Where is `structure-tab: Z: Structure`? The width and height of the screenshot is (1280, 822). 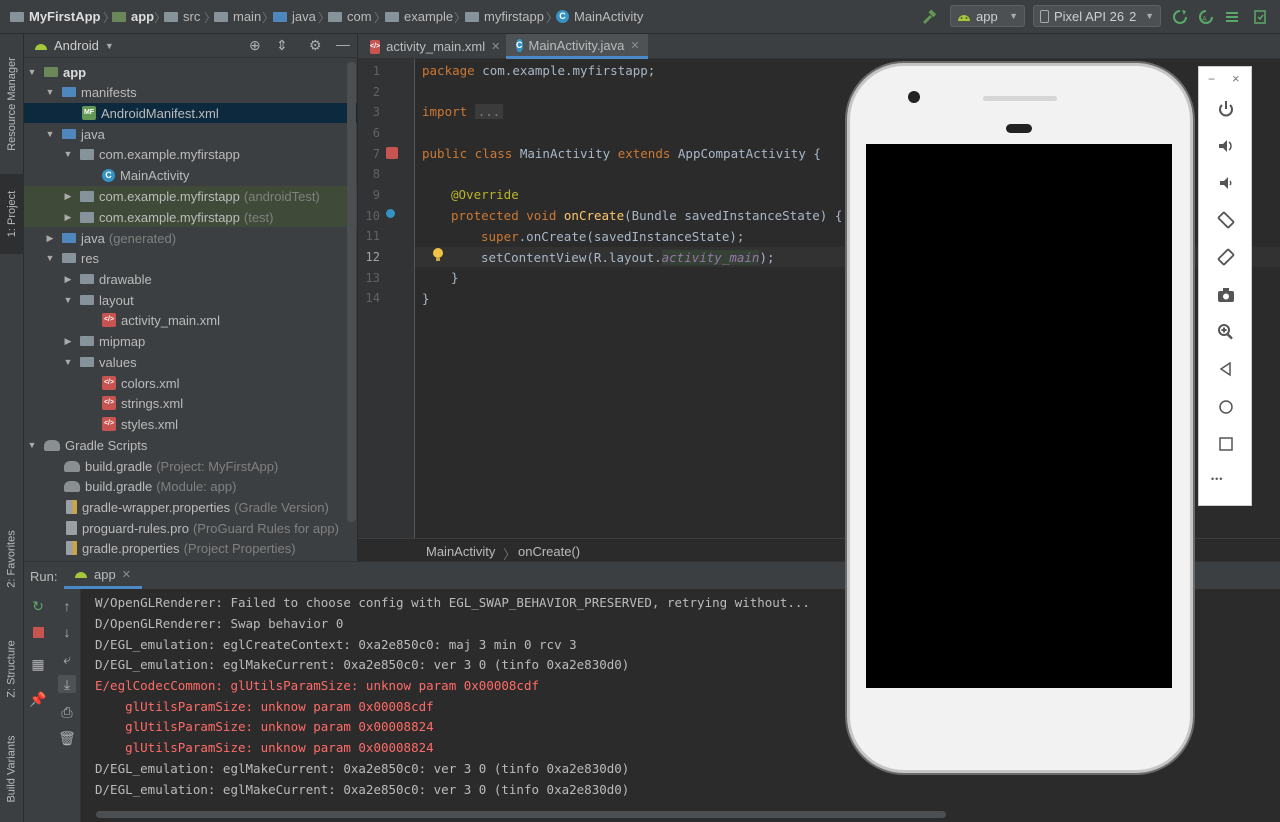
structure-tab: Z: Structure is located at coordinates (12, 669).